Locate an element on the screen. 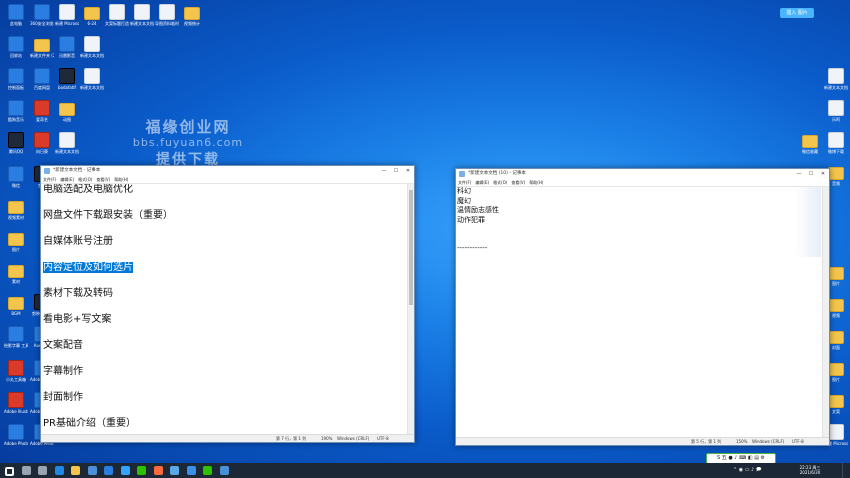  desktop-icon: 回收站 is located at coordinates (16, 47).